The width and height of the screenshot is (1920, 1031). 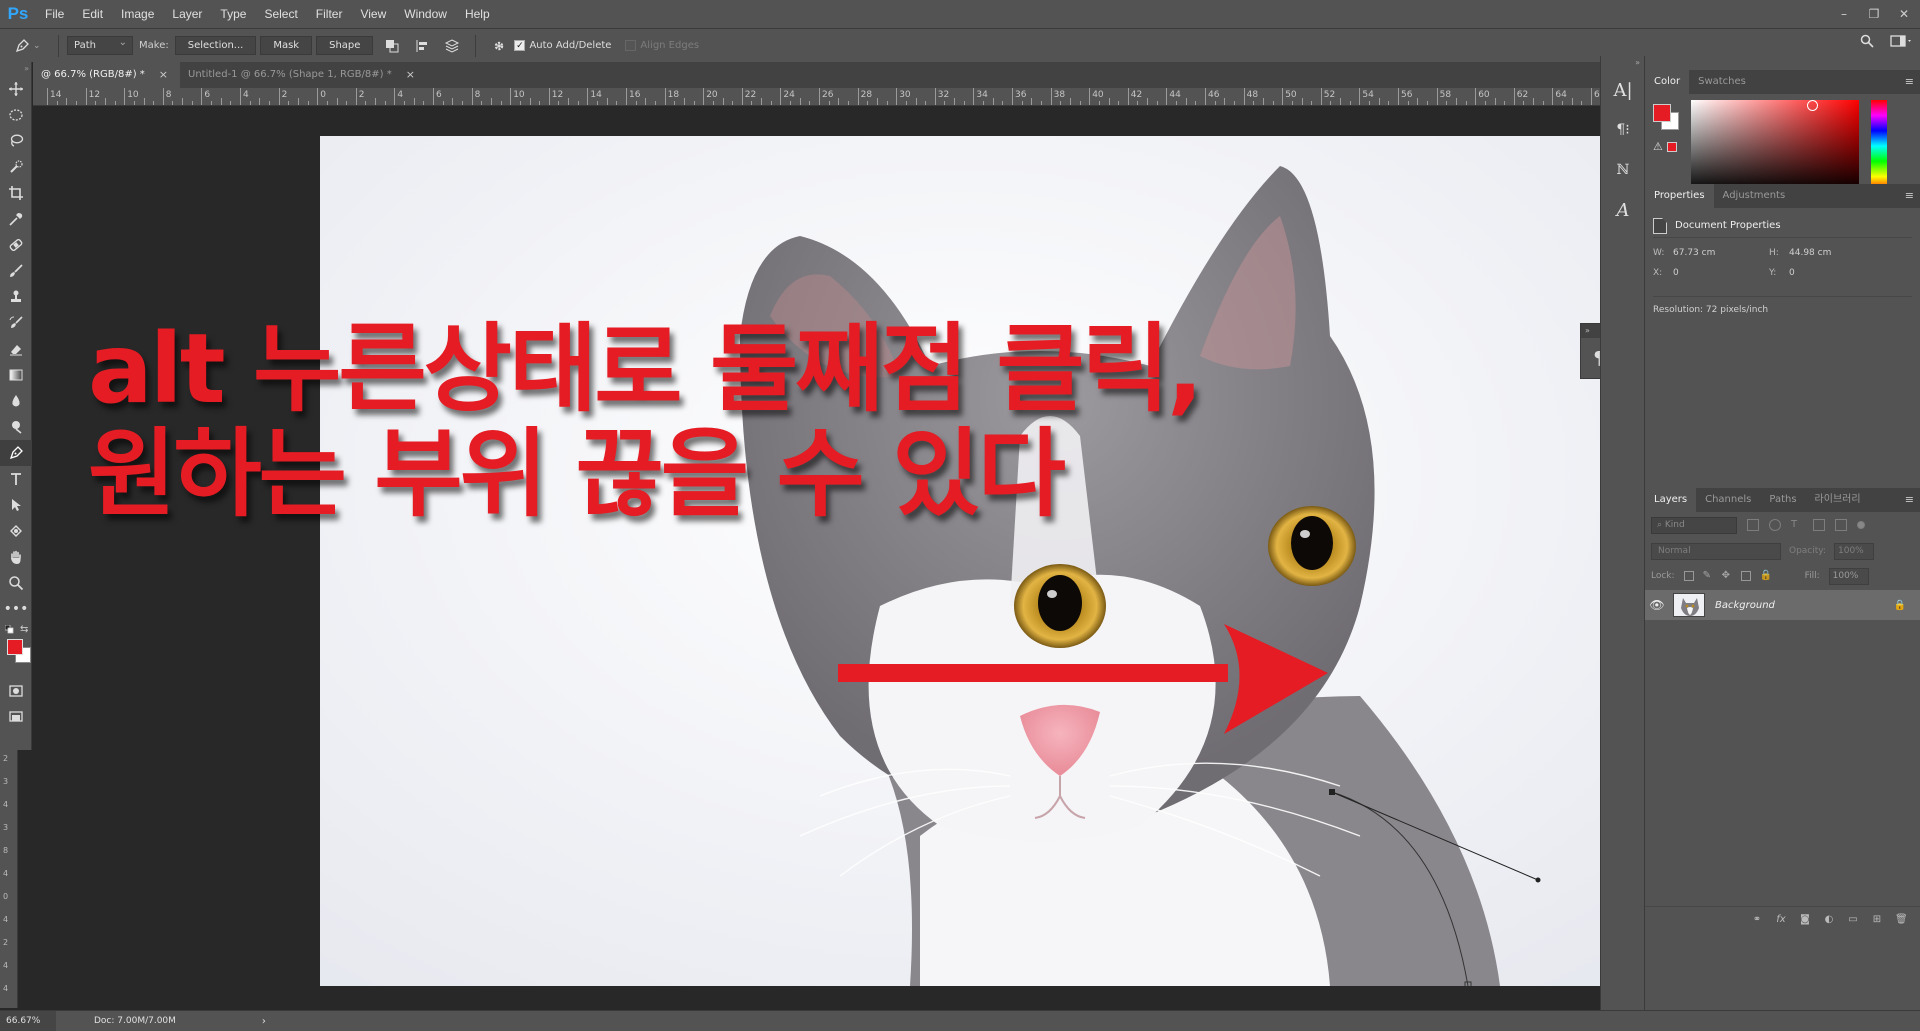 I want to click on menu-type: Type, so click(x=233, y=14).